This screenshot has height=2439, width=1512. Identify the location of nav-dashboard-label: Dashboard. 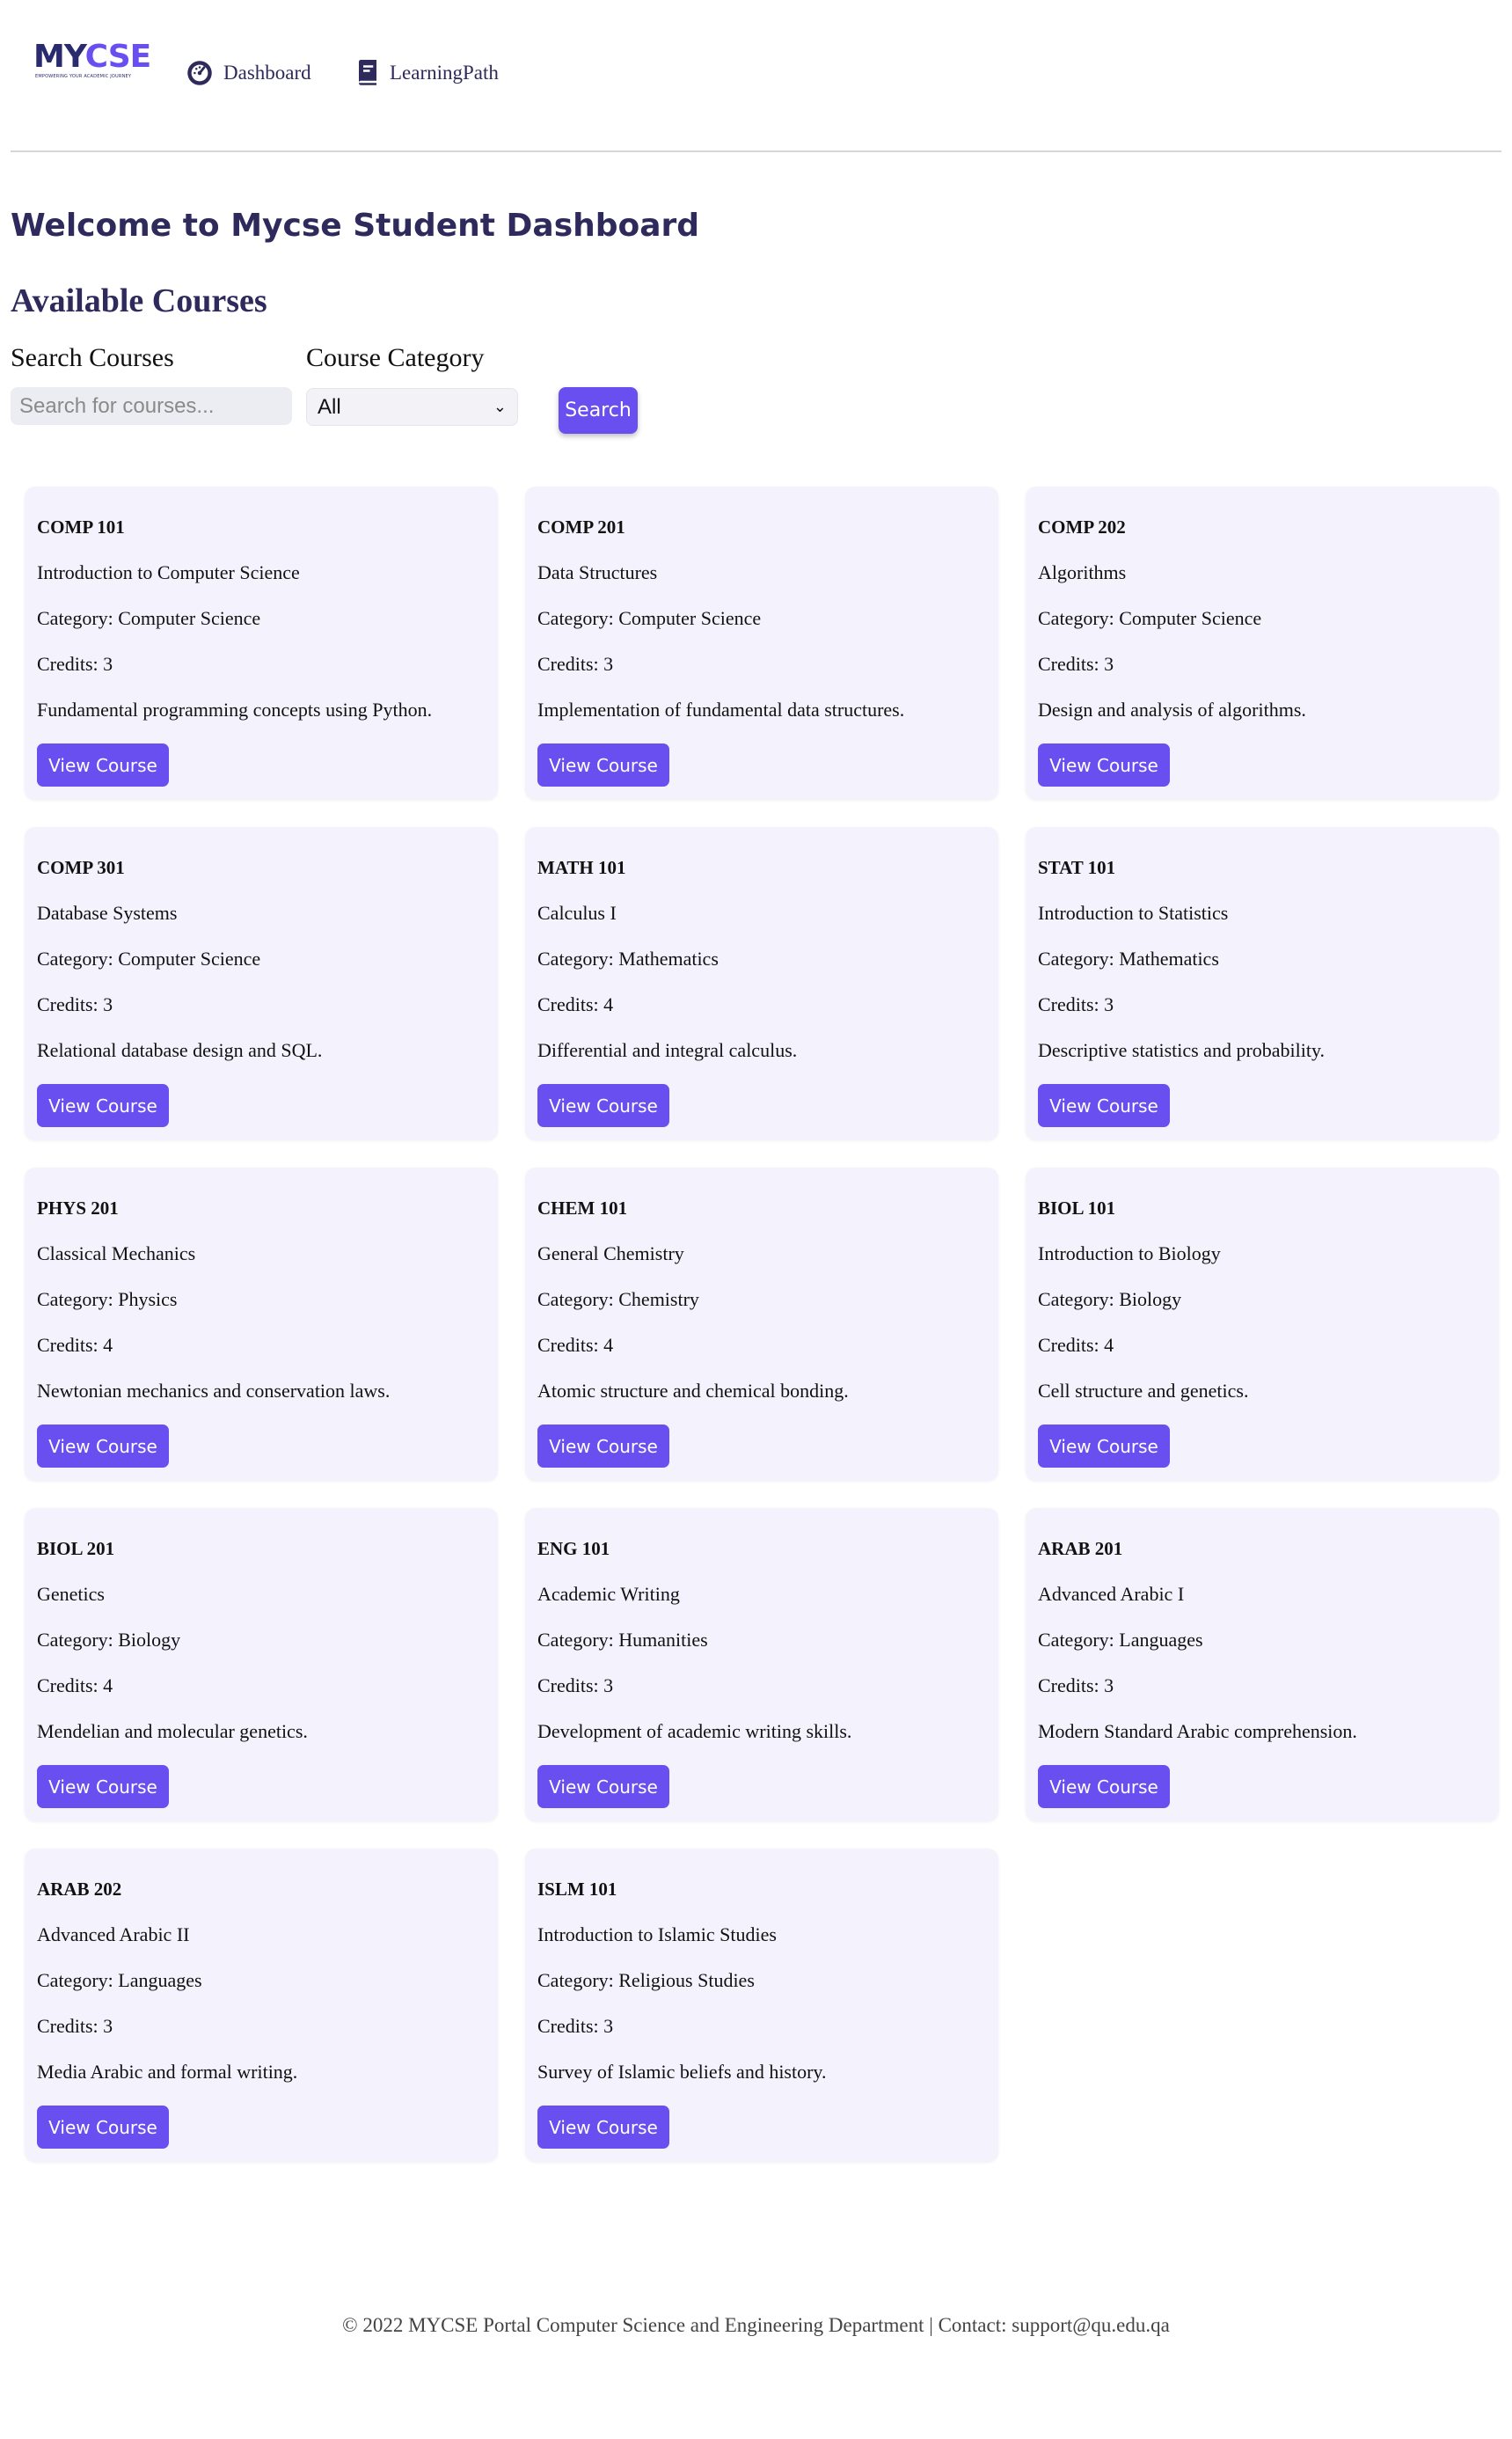
(267, 73).